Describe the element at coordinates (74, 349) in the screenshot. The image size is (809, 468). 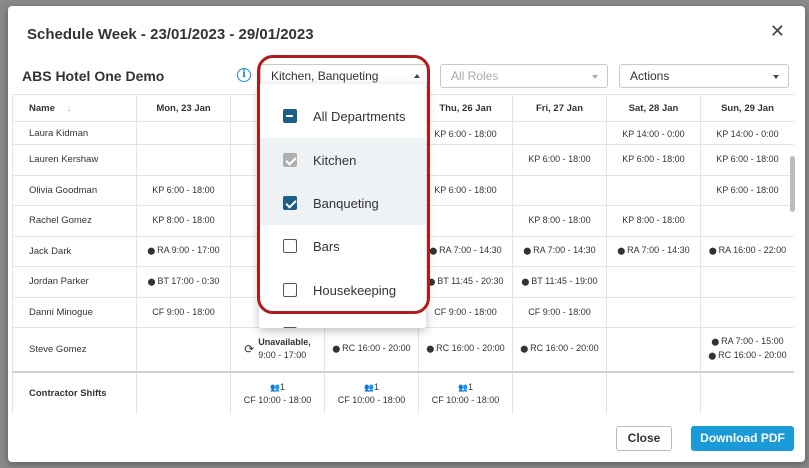
I see `employee-name: Steve Gomez` at that location.